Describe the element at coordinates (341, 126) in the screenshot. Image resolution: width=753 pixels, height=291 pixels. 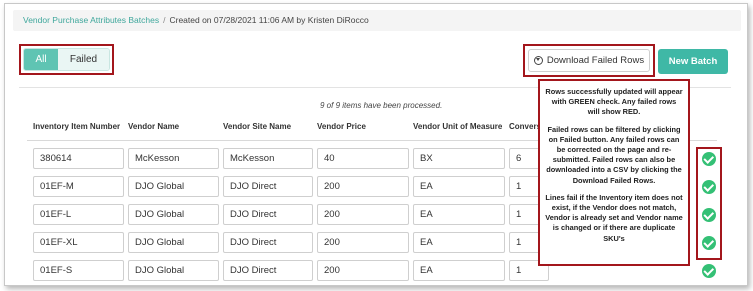
I see `col-header-vendor-price: Vendor Price` at that location.